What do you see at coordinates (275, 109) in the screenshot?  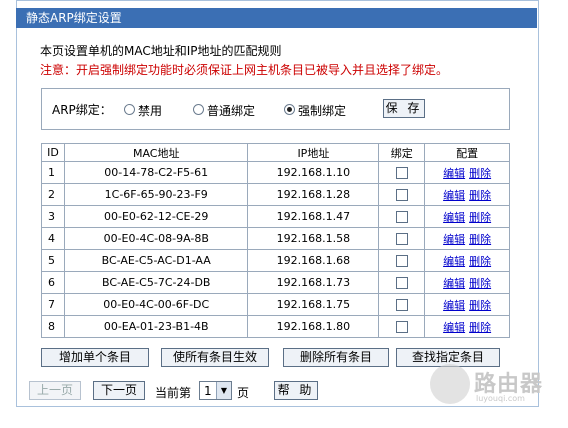 I see `arp-binding-box: ARP绑定： 禁用 普通绑定 强制绑定 保 存` at bounding box center [275, 109].